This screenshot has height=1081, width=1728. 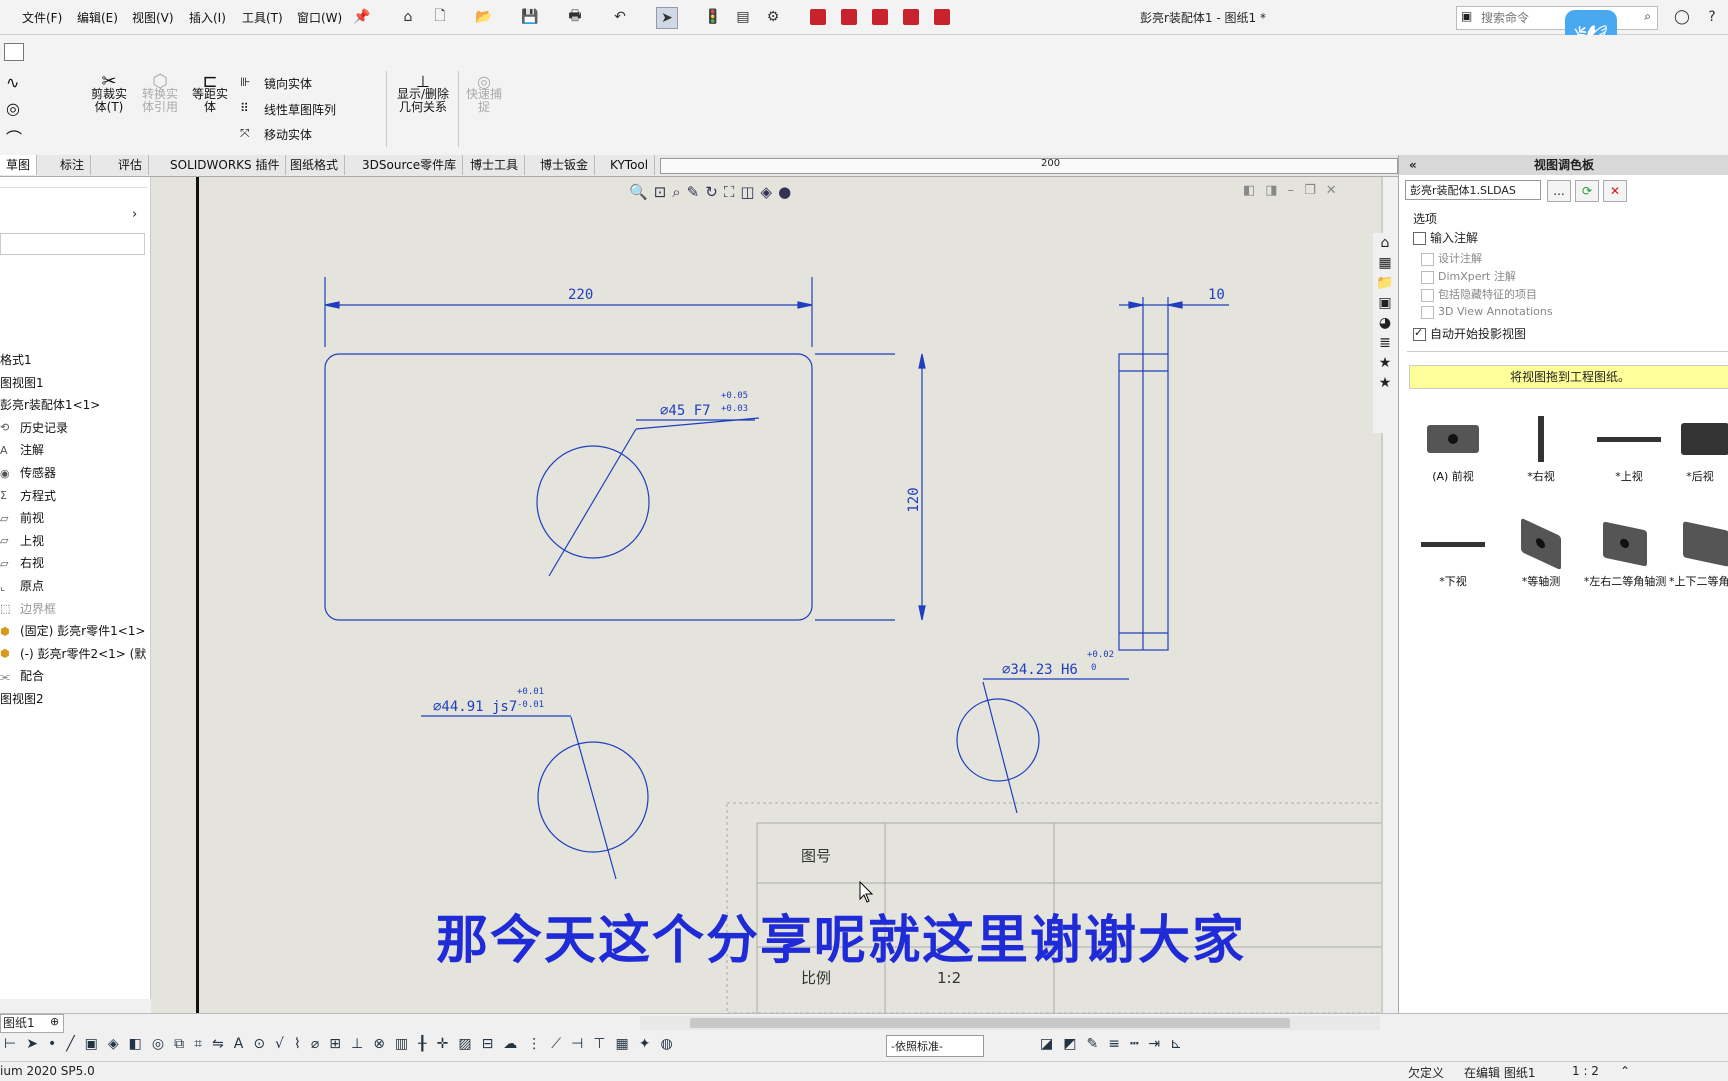 What do you see at coordinates (28, 495) in the screenshot?
I see `tree-item: Σ 方程式` at bounding box center [28, 495].